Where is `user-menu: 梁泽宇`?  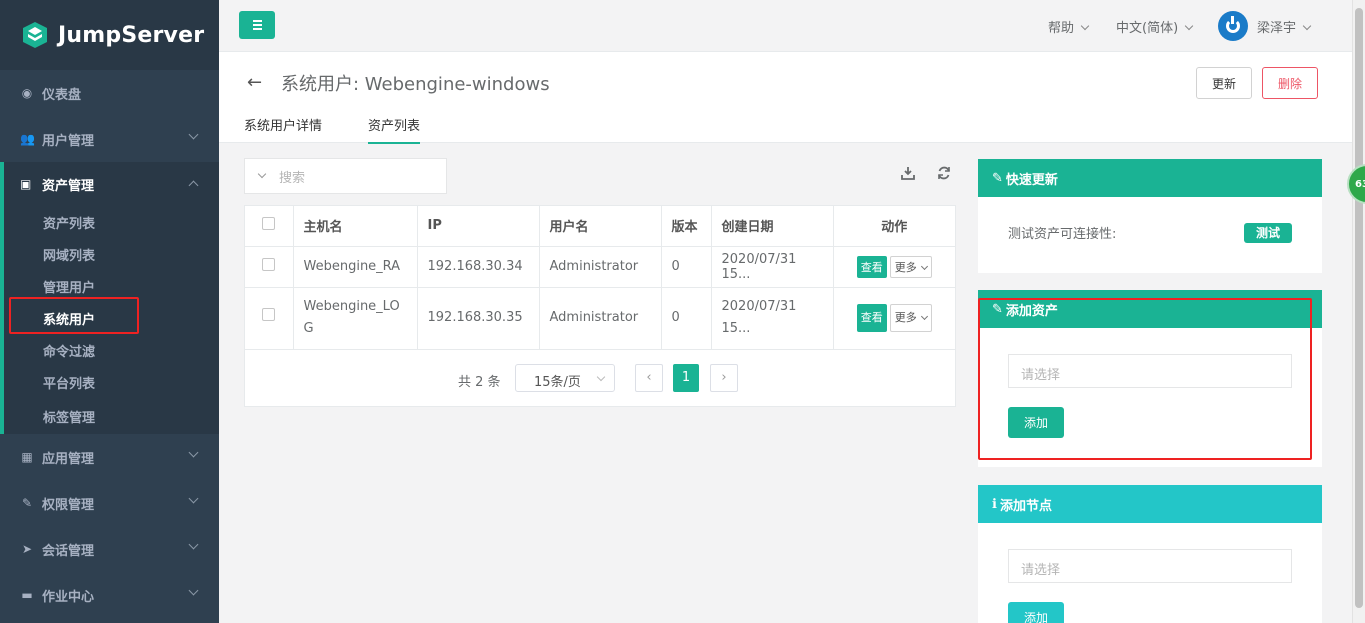
user-menu: 梁泽宇 is located at coordinates (1284, 26).